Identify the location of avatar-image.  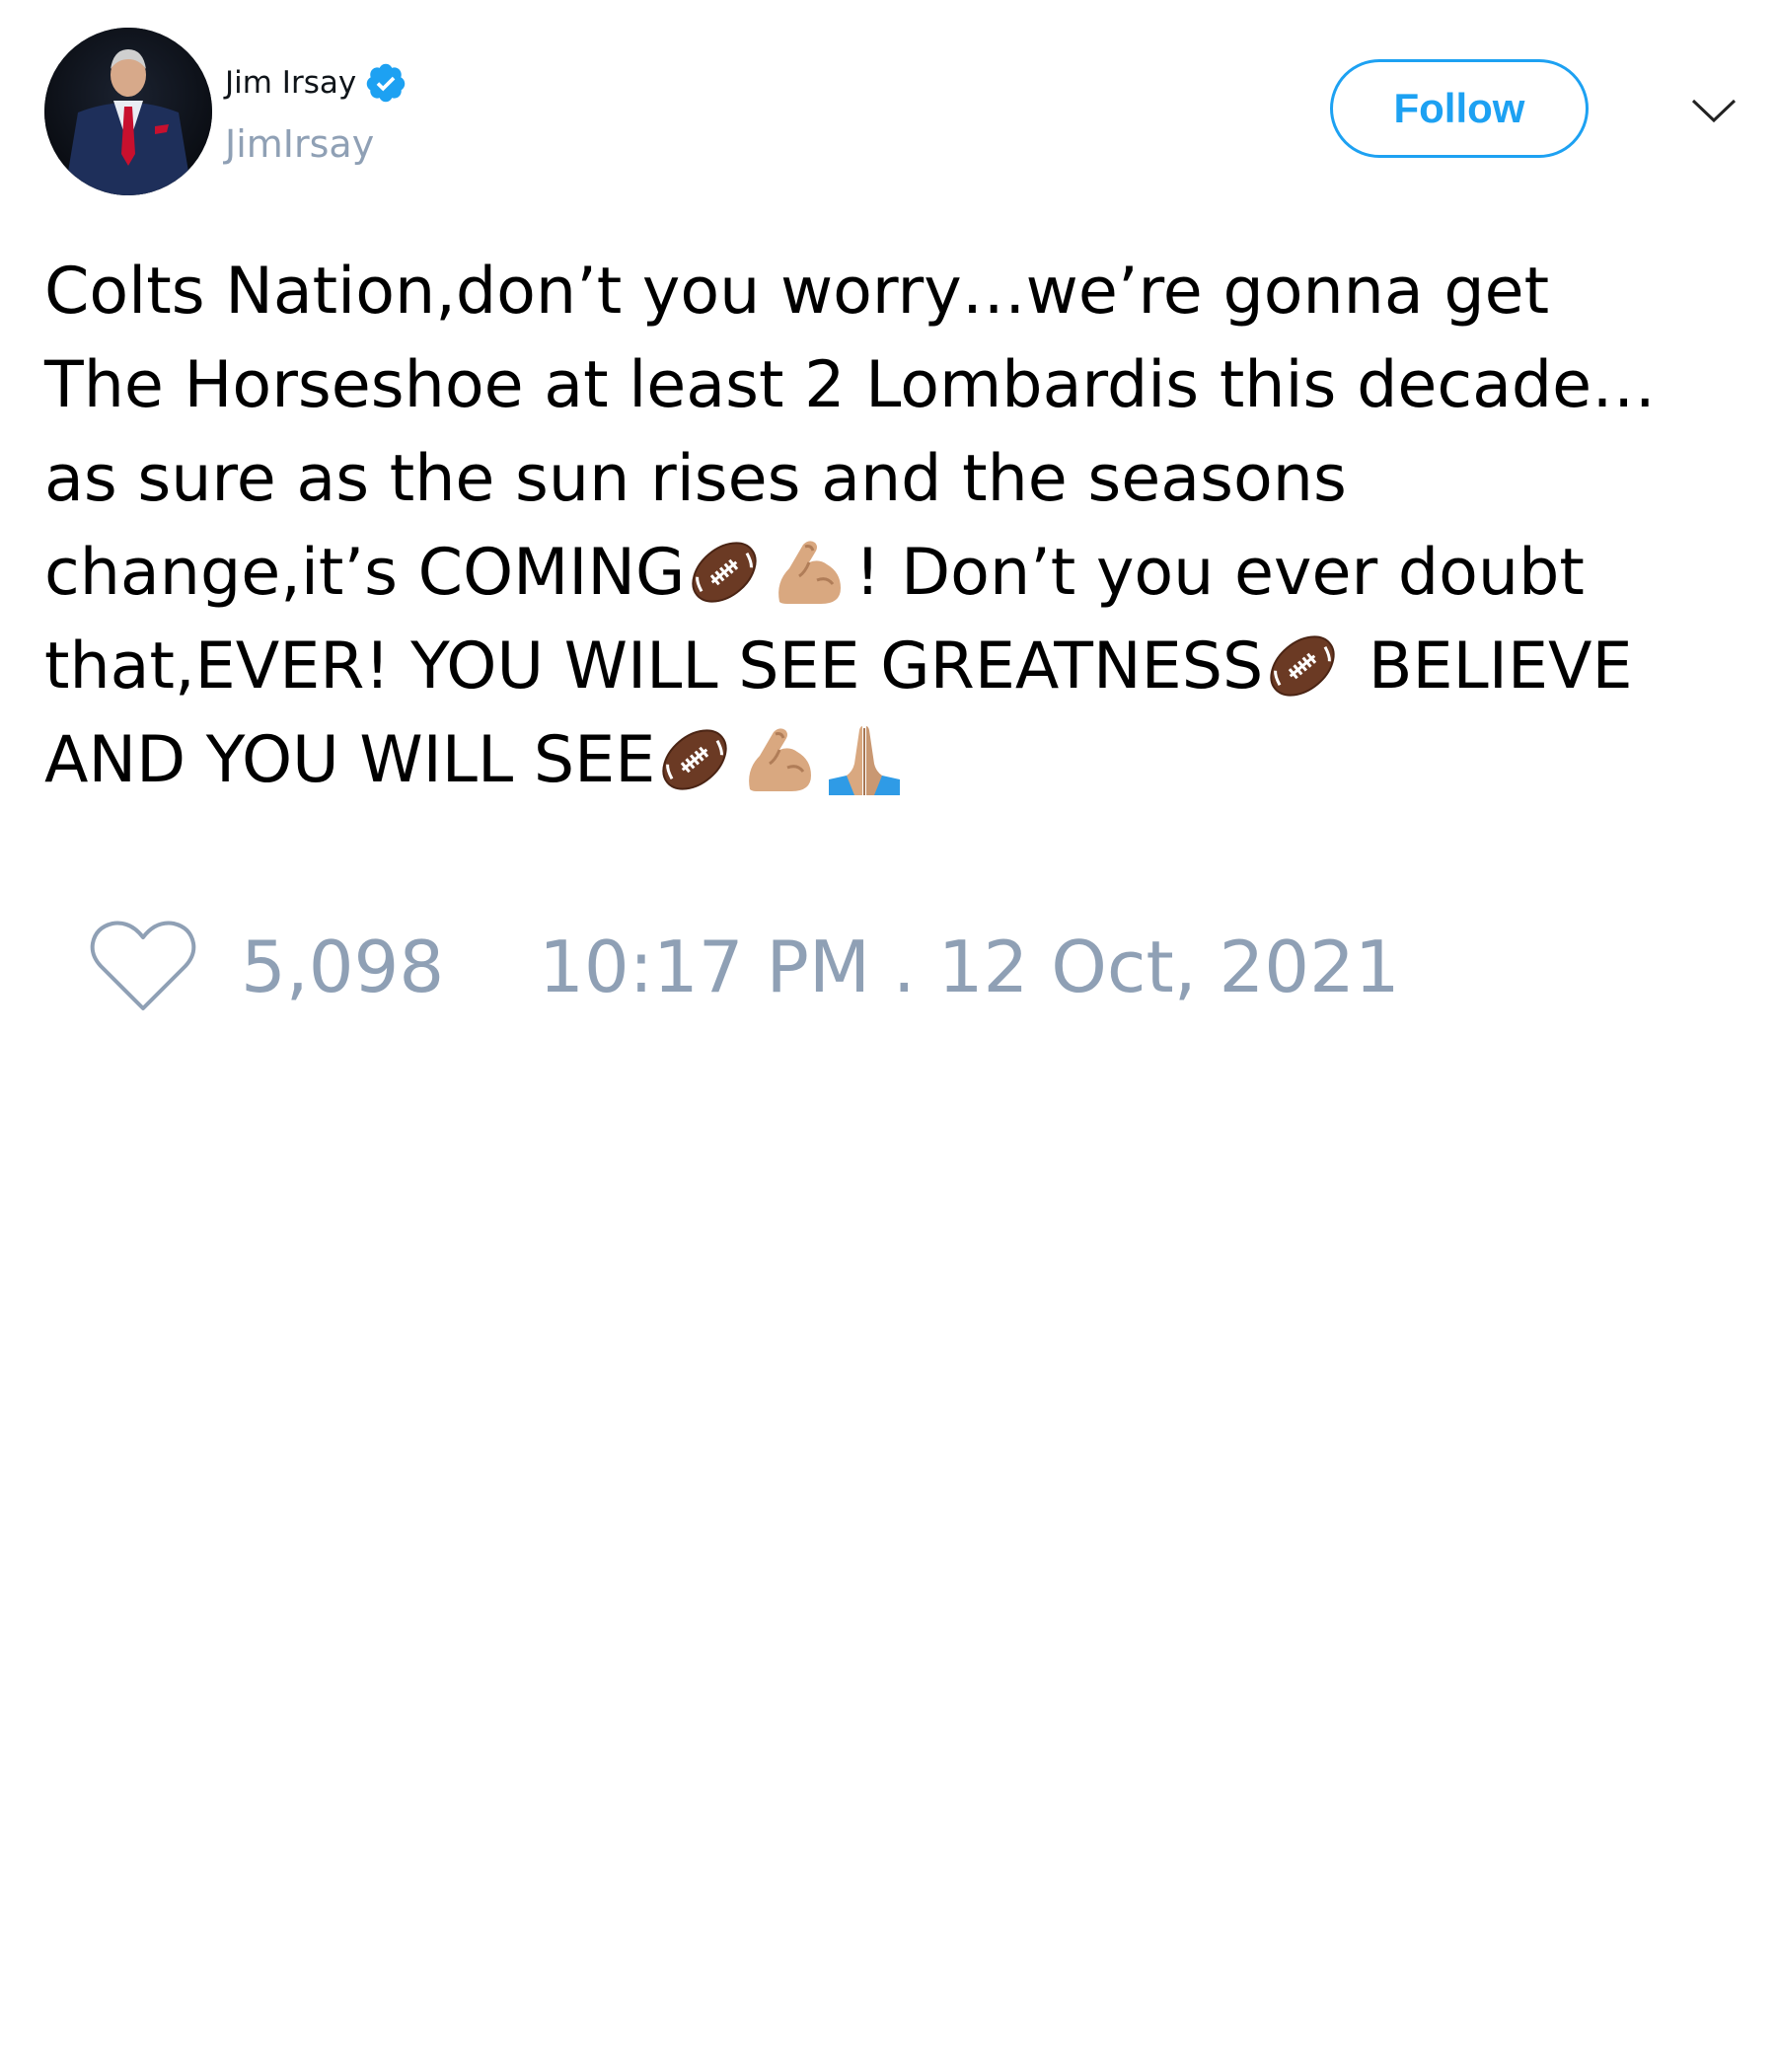
(128, 112).